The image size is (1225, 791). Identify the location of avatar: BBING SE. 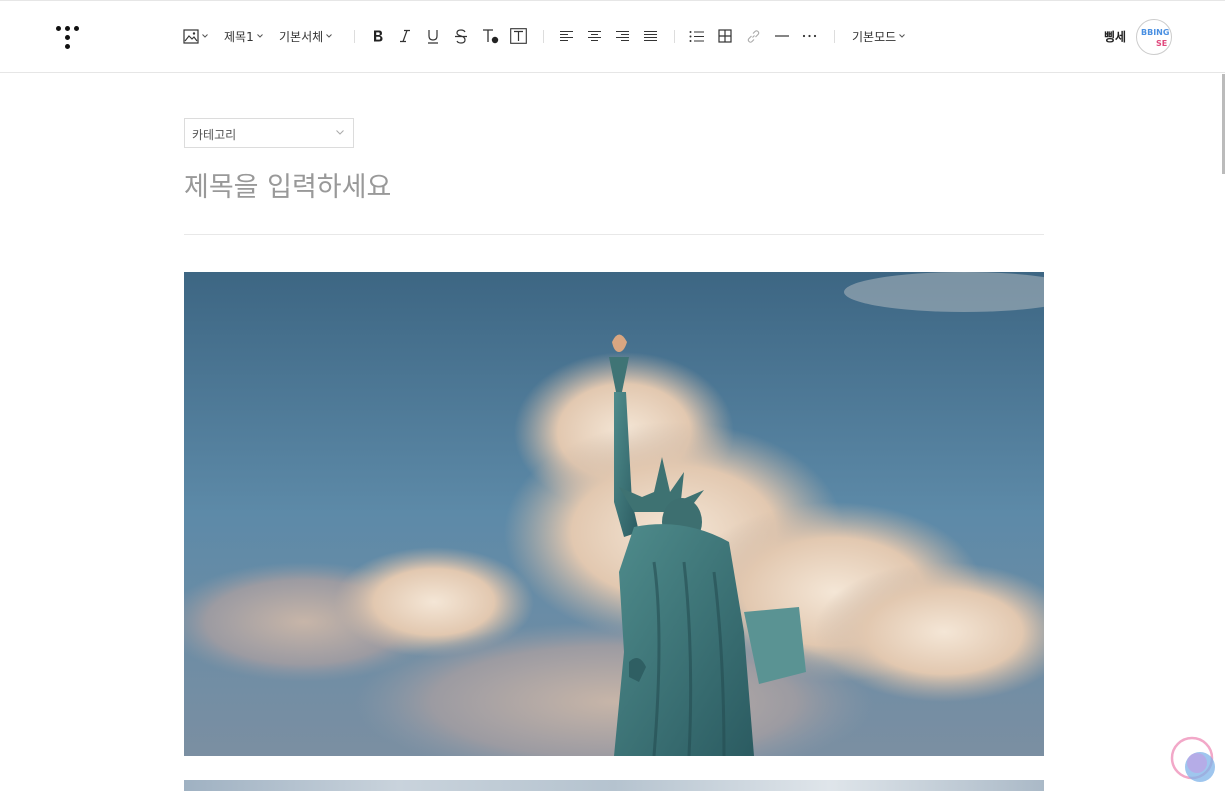
(1154, 37).